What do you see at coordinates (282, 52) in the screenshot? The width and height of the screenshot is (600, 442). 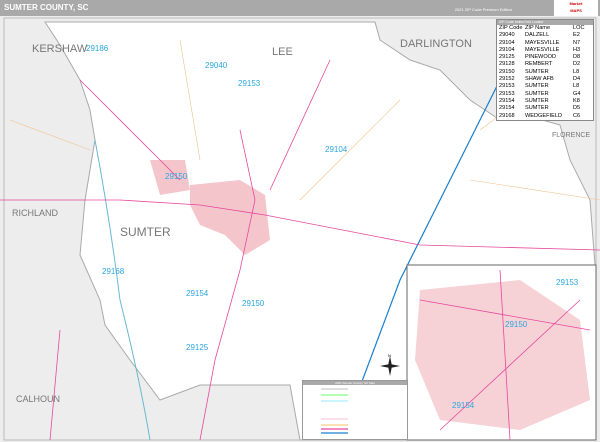 I see `county-label: LEE` at bounding box center [282, 52].